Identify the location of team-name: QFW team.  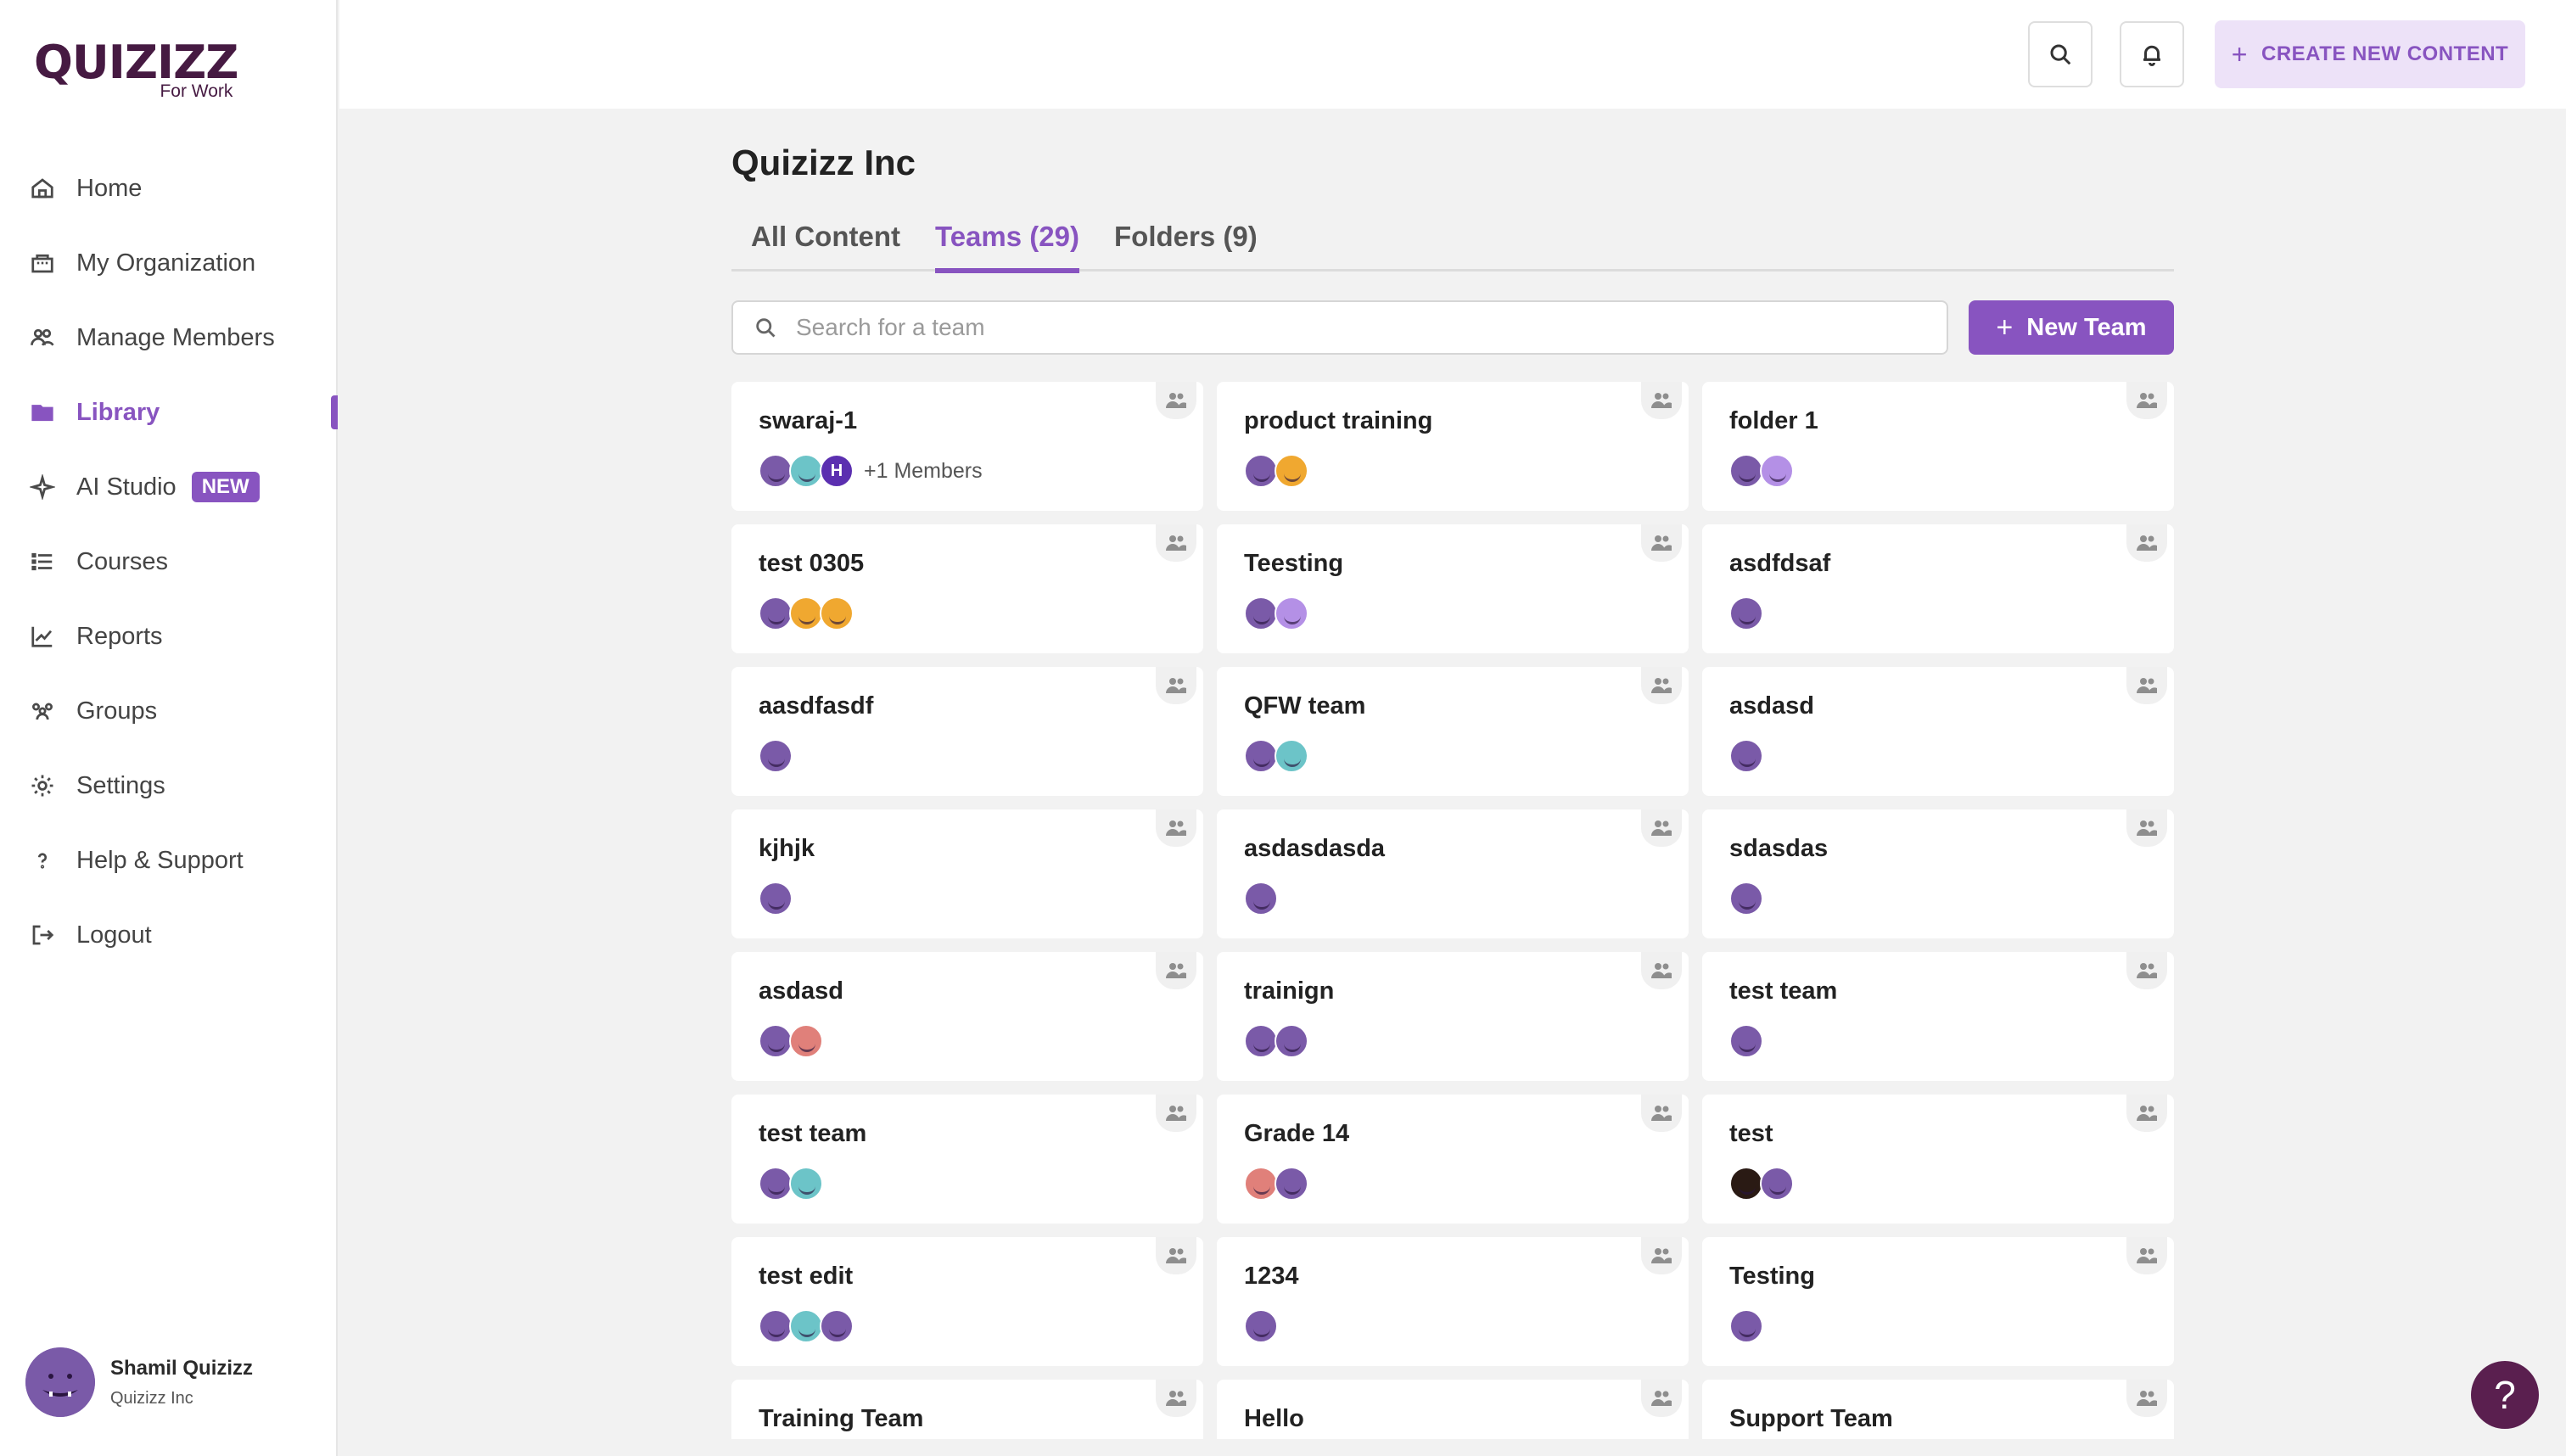
(1305, 706).